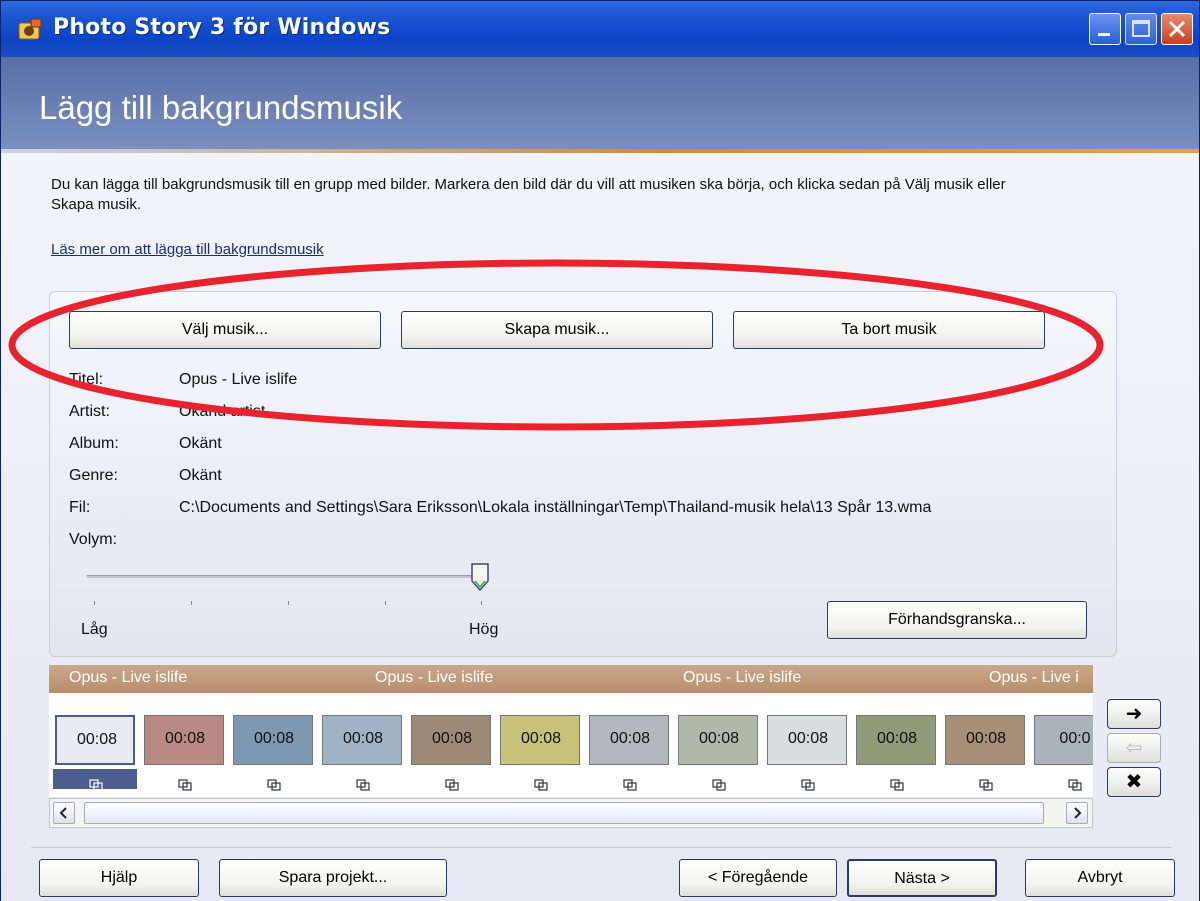 This screenshot has width=1200, height=901. What do you see at coordinates (1105, 29) in the screenshot?
I see `minimize-button` at bounding box center [1105, 29].